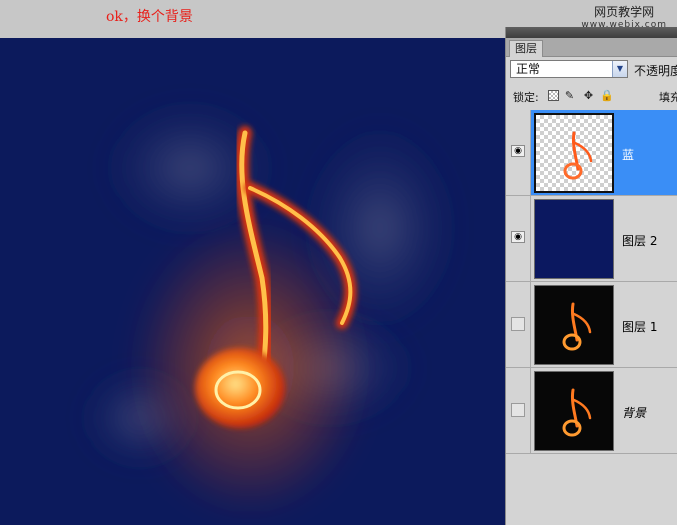 The height and width of the screenshot is (525, 677). Describe the element at coordinates (640, 327) in the screenshot. I see `layer-name: 图层 1` at that location.